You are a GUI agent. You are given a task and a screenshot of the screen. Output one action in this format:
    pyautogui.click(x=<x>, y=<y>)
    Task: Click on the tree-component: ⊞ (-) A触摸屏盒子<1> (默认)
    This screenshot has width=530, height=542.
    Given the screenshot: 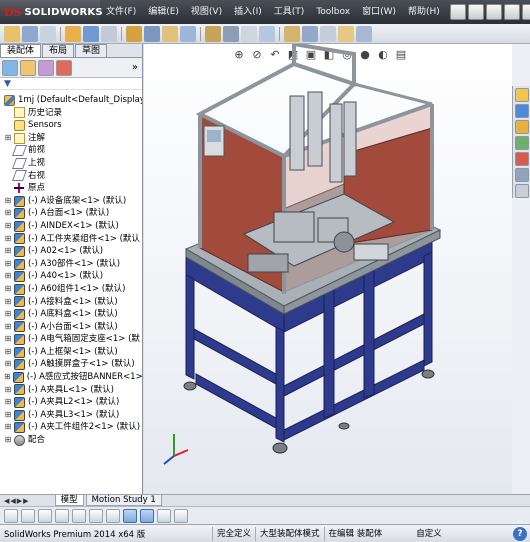 What is the action you would take?
    pyautogui.click(x=71, y=364)
    